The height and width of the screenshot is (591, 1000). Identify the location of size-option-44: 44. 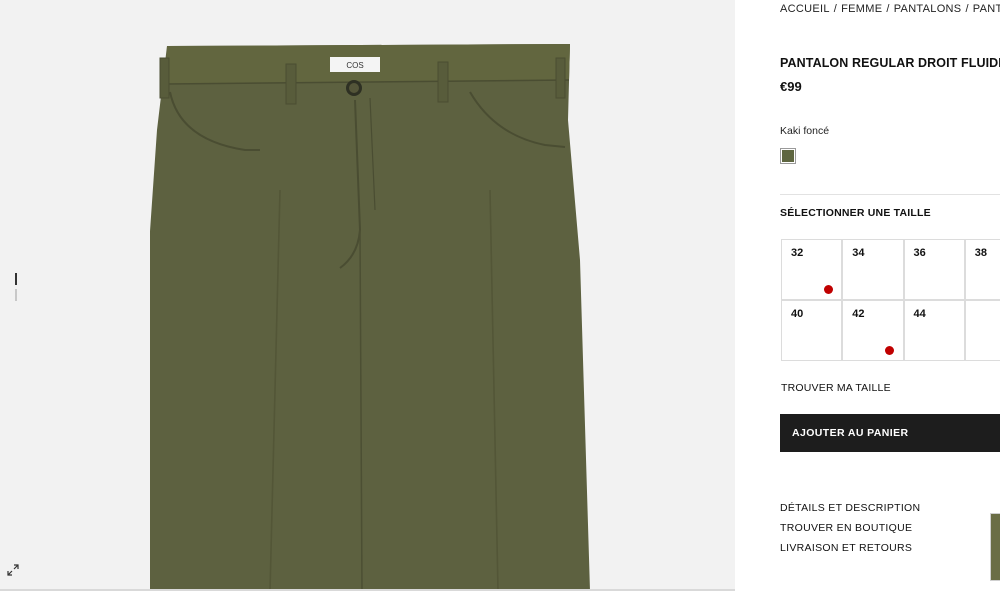
(934, 330).